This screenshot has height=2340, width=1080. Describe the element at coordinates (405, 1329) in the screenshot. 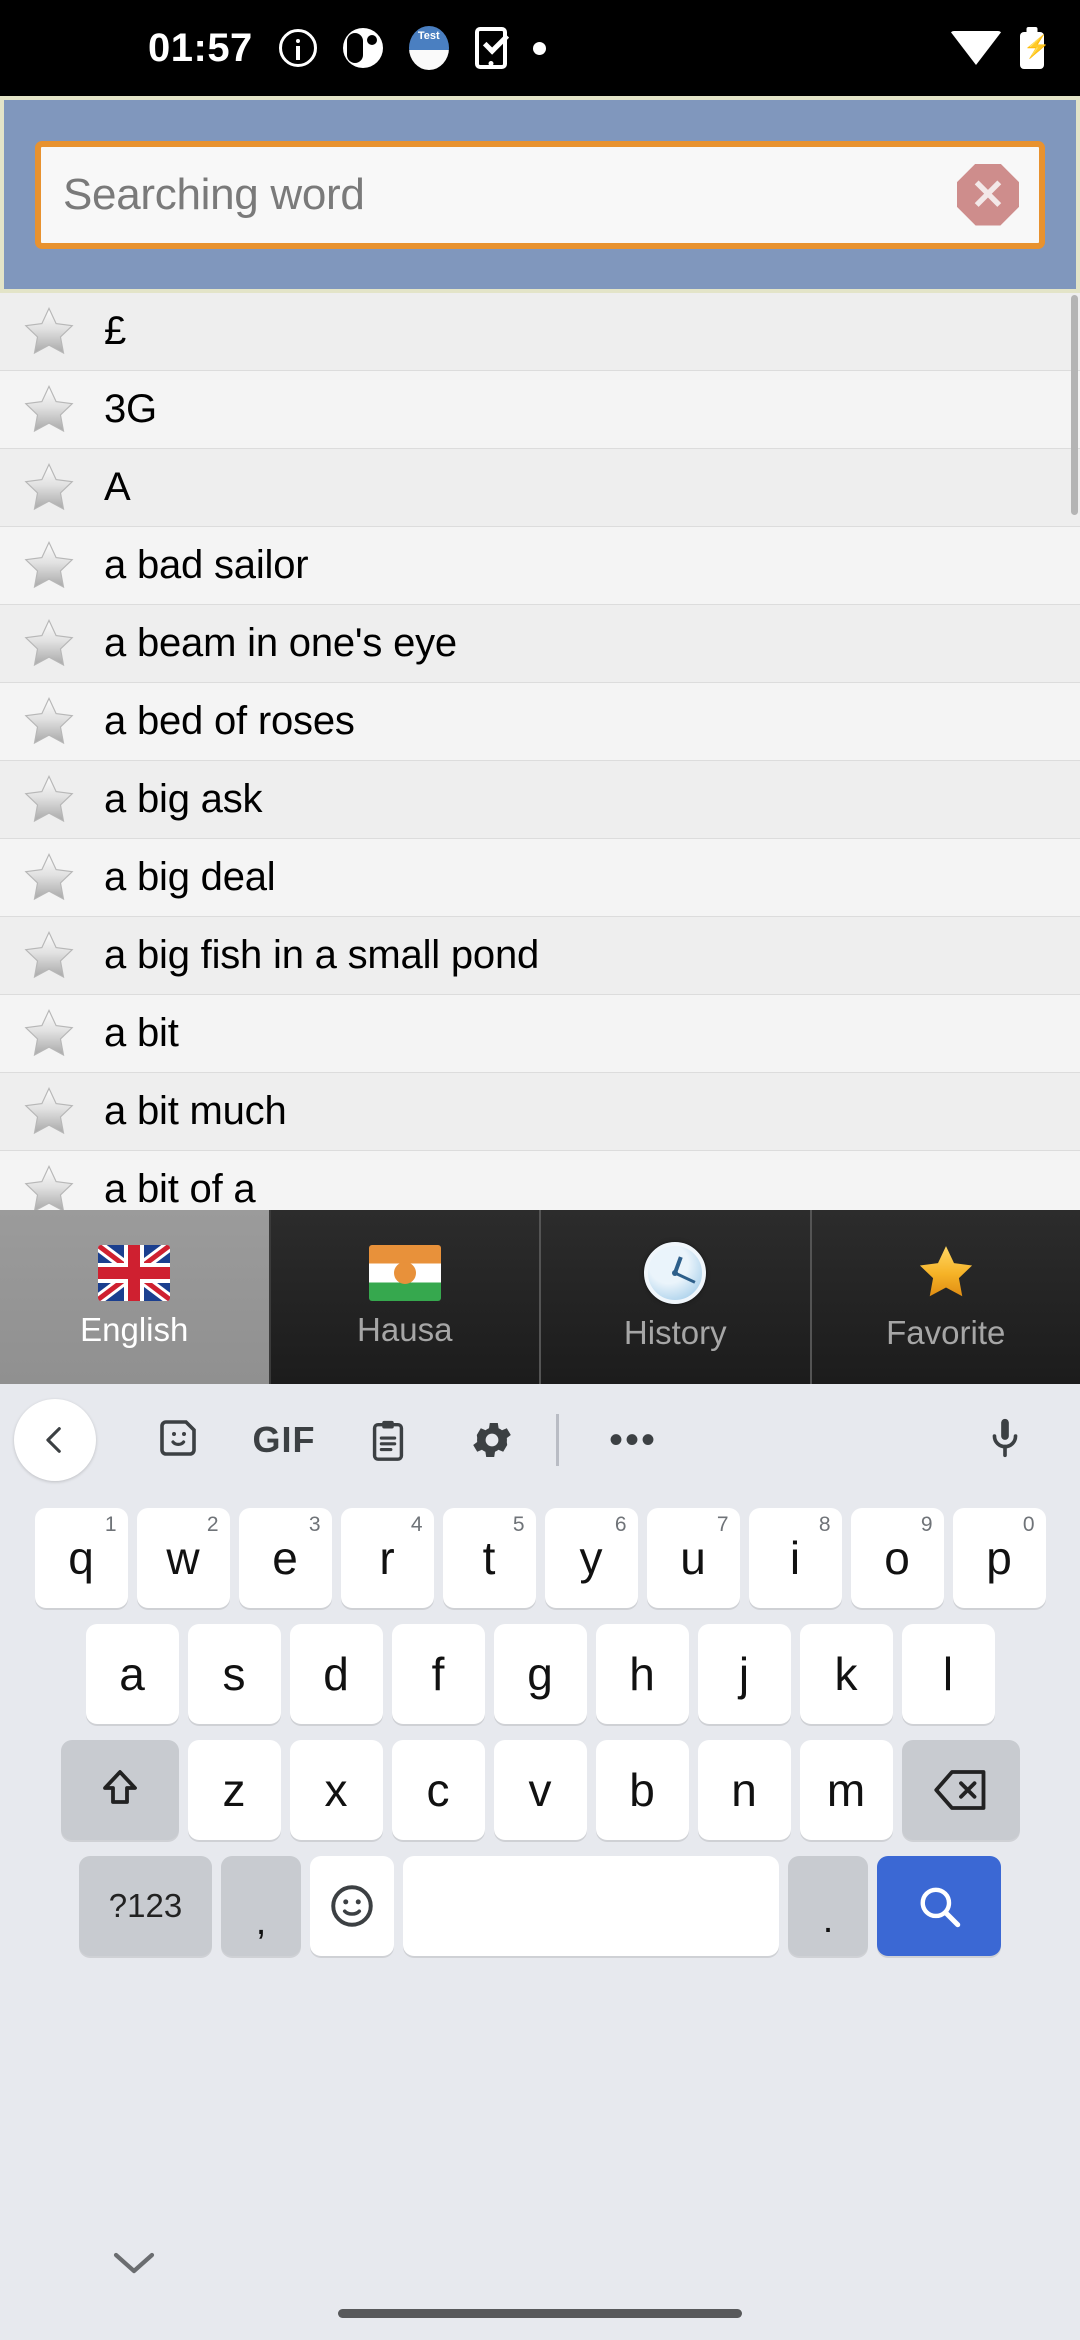

I see `tab-label-hausa: Hausa` at that location.